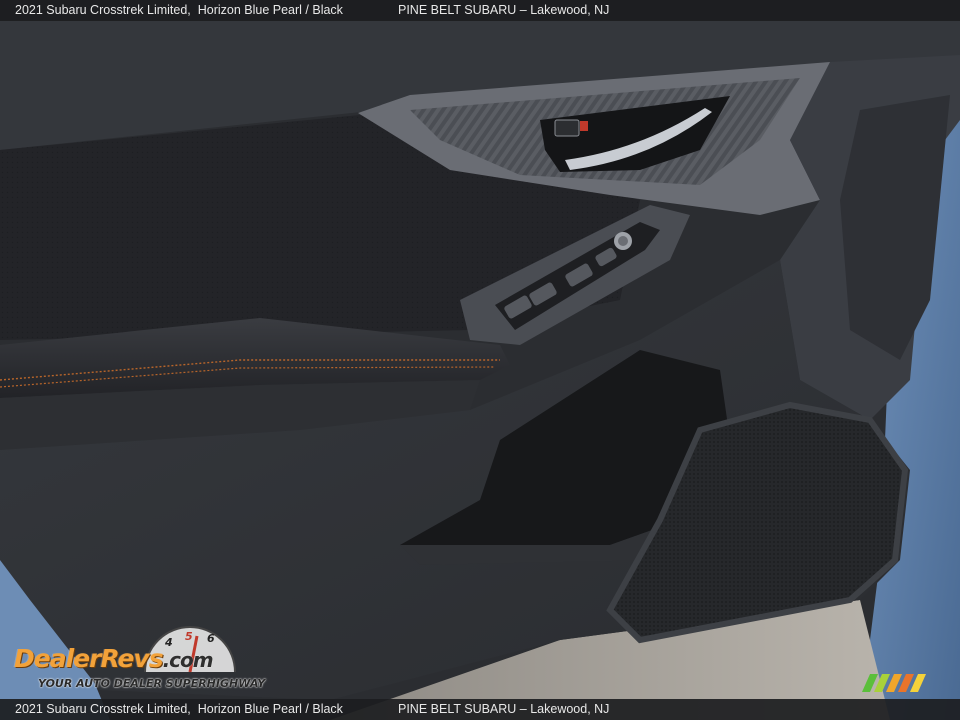 This screenshot has height=720, width=960. What do you see at coordinates (504, 709) in the screenshot?
I see `caption-dealer-bottom: PINE BELT SUBARU – Lakewood, NJ` at bounding box center [504, 709].